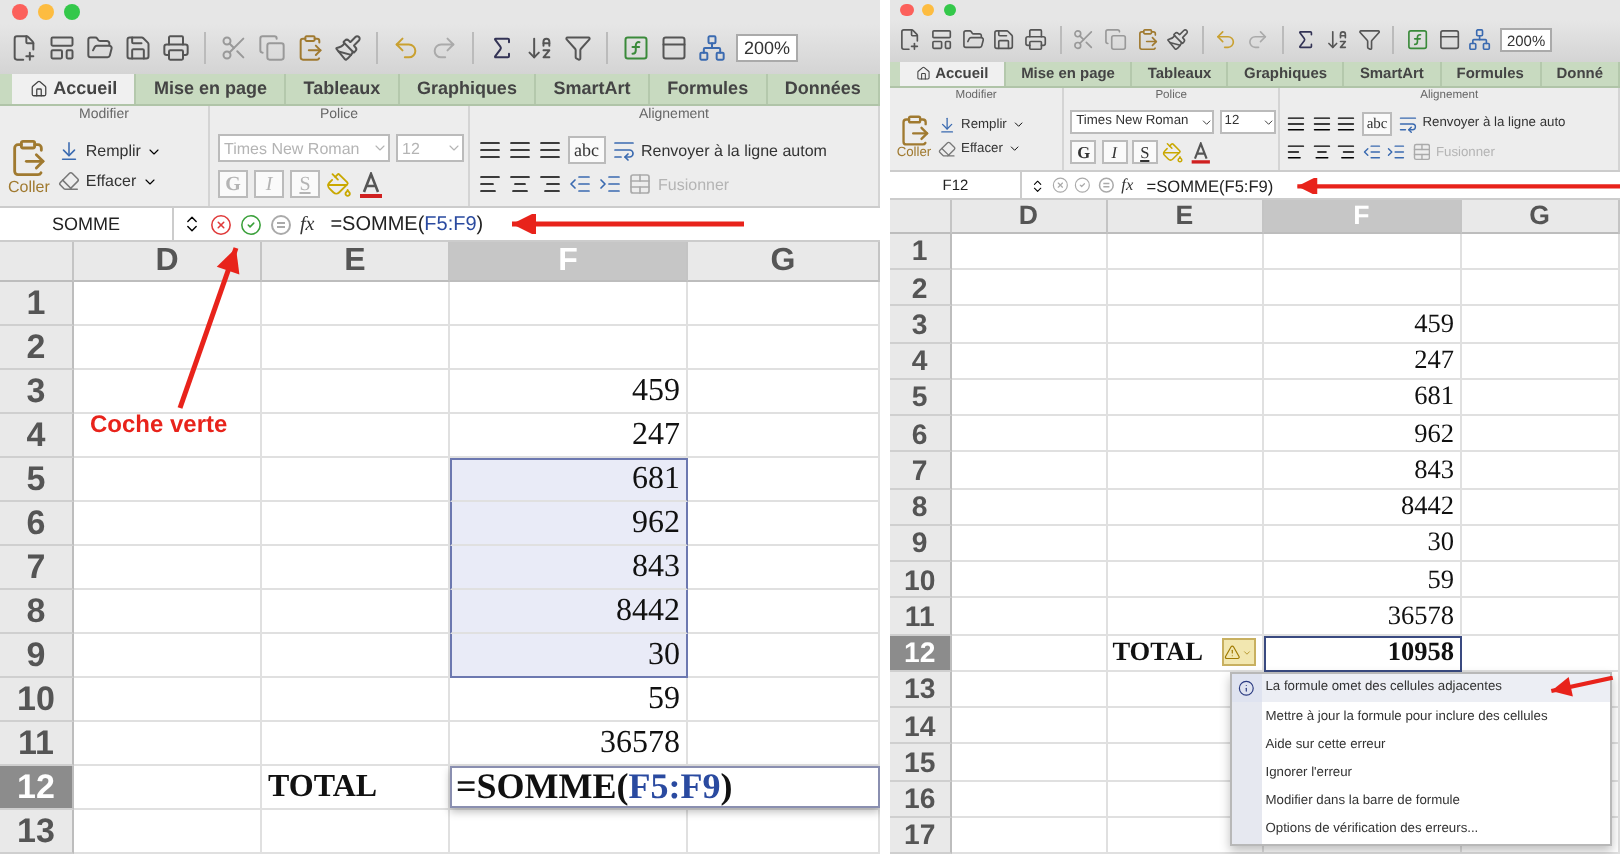 The height and width of the screenshot is (854, 1620). I want to click on new-file-icon, so click(910, 40).